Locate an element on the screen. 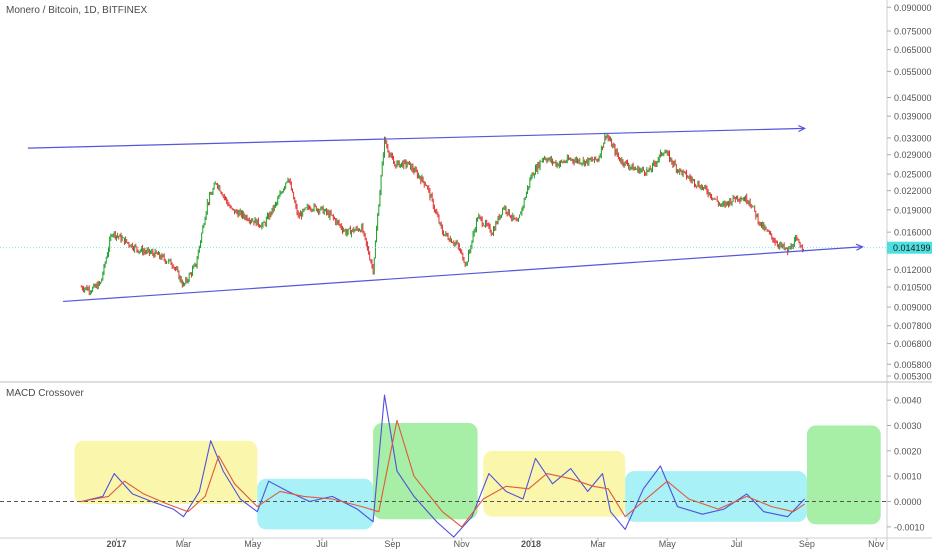 The width and height of the screenshot is (932, 550). time-tick-label: 2018 is located at coordinates (531, 544).